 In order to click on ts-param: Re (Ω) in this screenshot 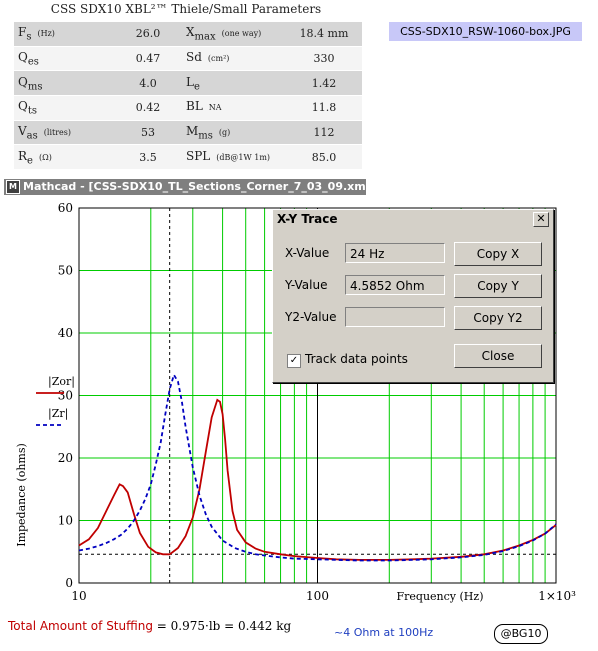, I will do `click(64, 157)`.